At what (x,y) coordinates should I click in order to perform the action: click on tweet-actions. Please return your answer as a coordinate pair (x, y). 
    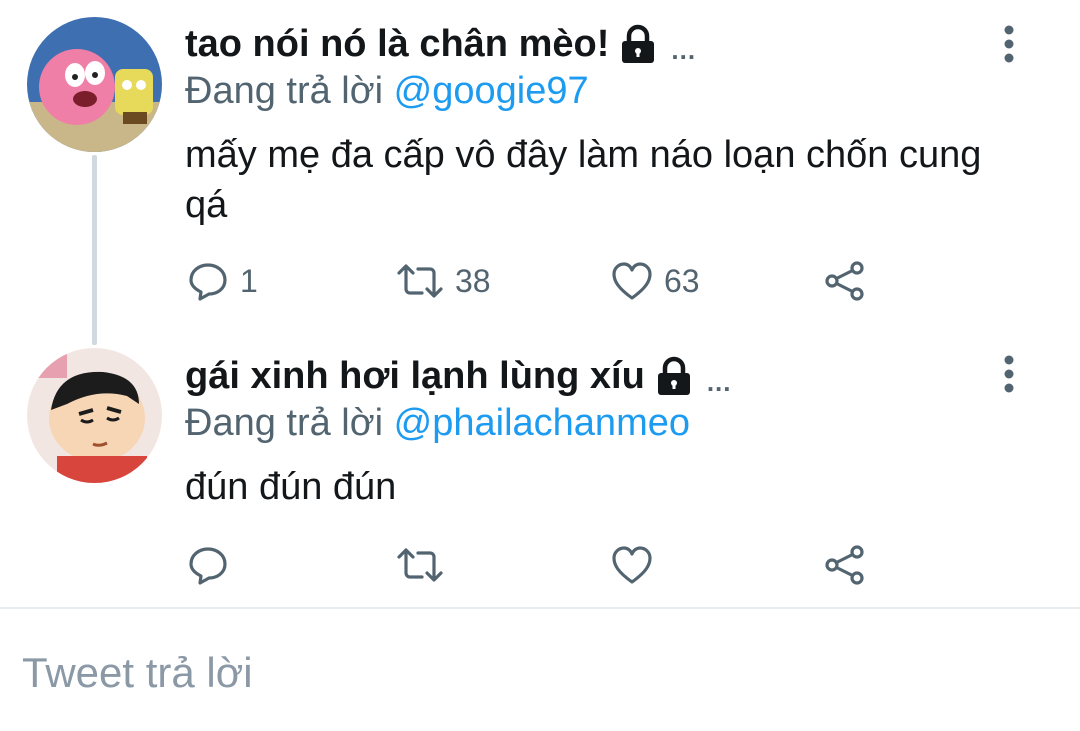
    Looking at the image, I should click on (540, 565).